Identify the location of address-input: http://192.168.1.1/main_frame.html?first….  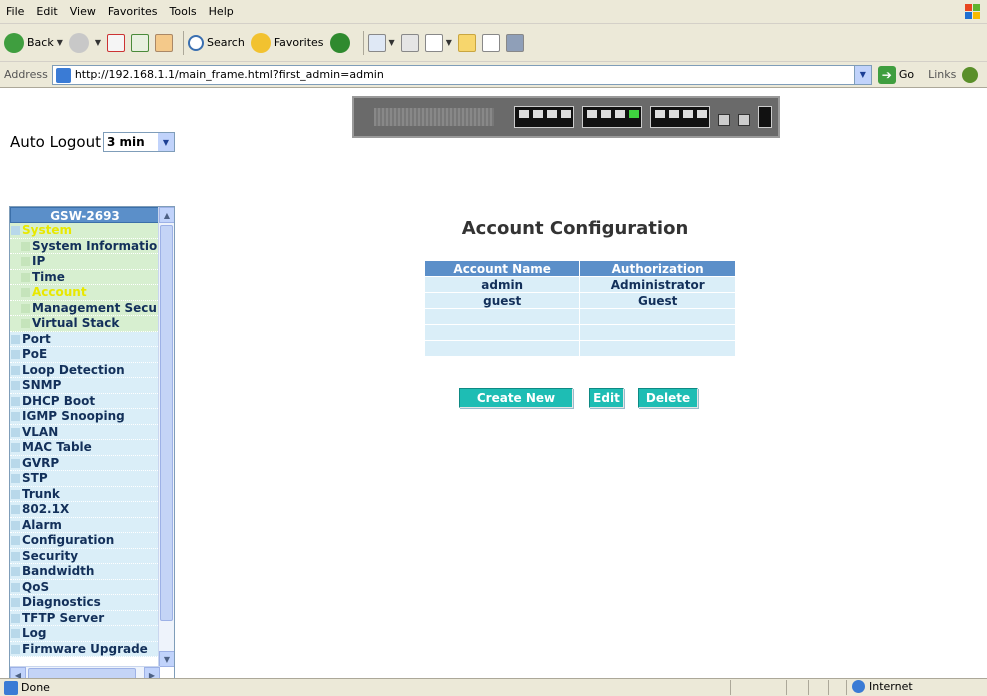
(461, 74).